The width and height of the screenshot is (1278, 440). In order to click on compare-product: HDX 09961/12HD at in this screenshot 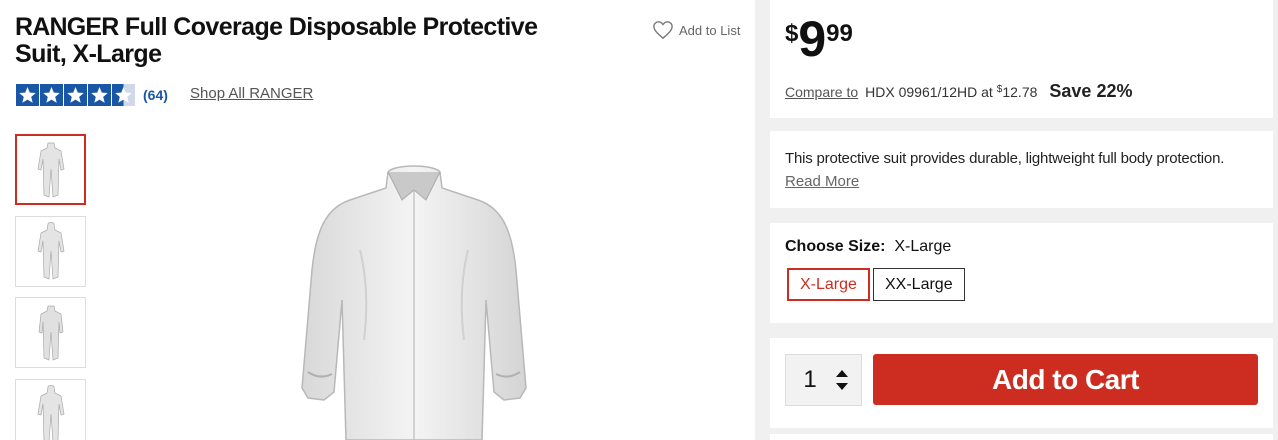, I will do `click(929, 92)`.